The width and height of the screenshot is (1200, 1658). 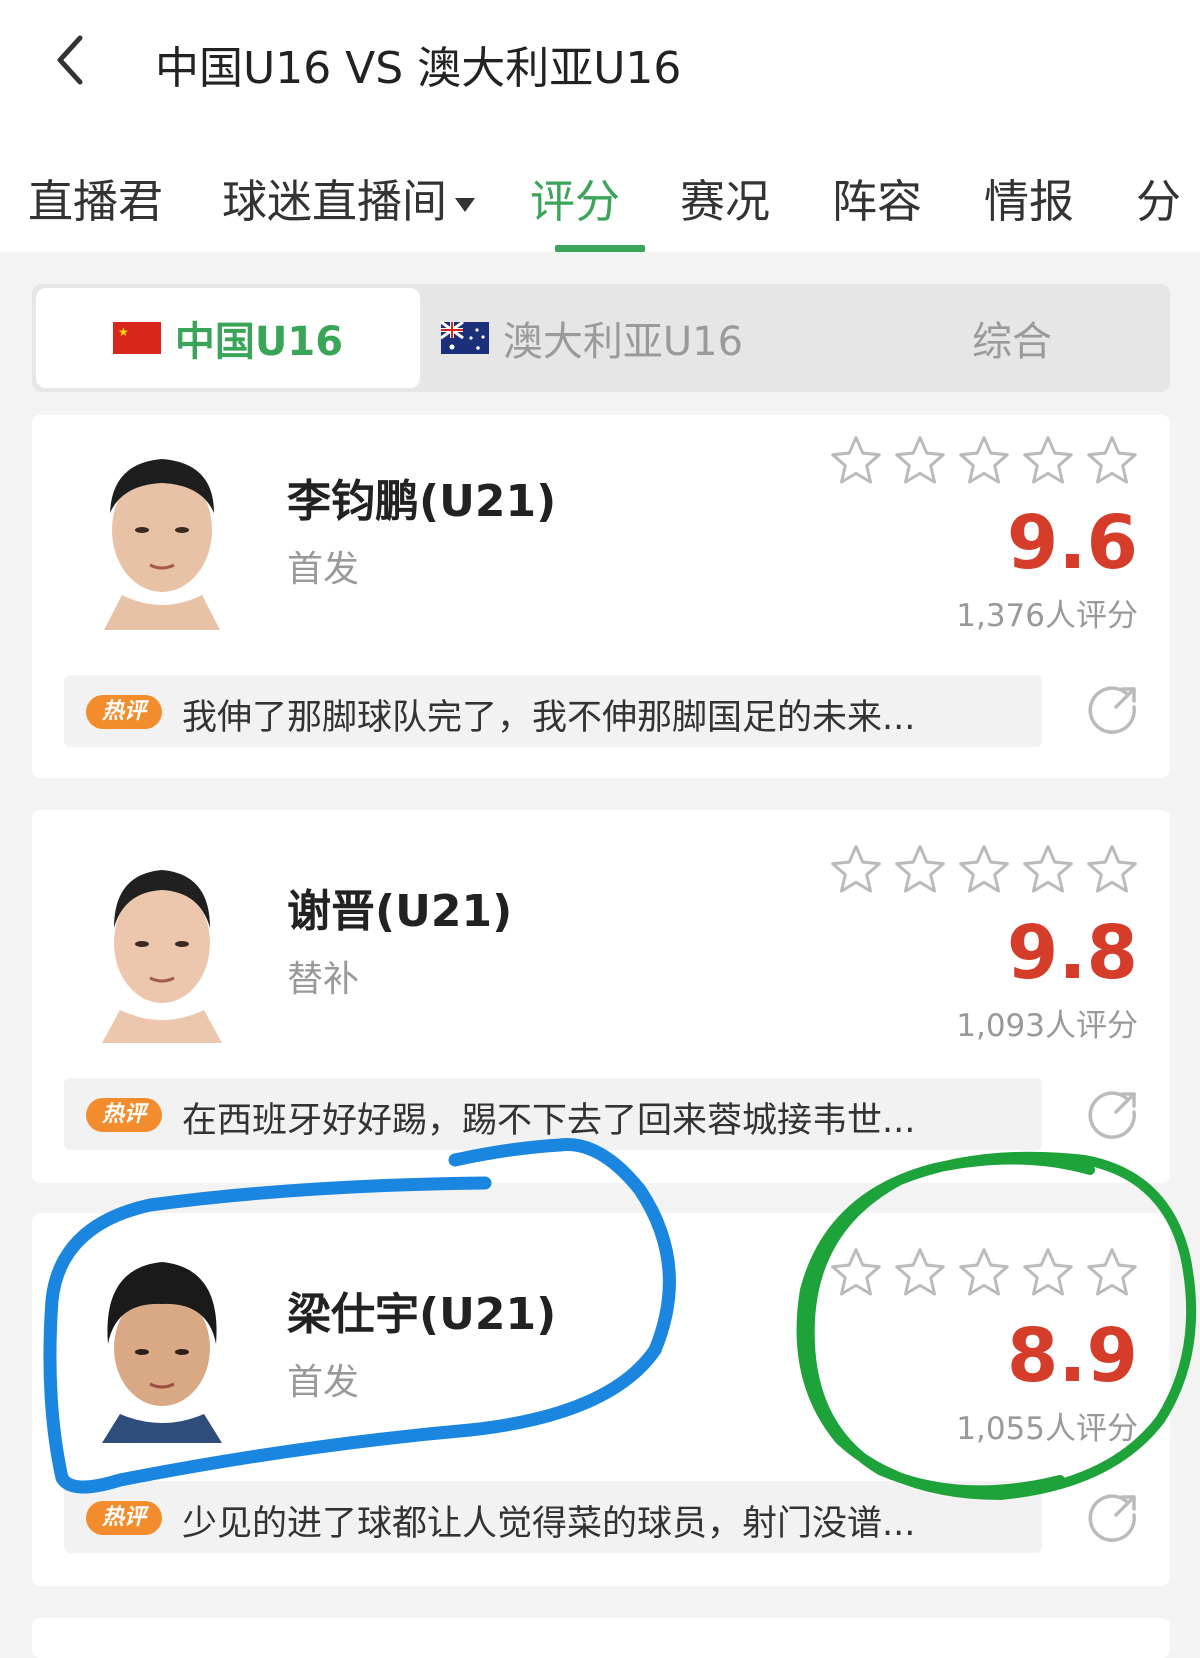 What do you see at coordinates (1072, 953) in the screenshot?
I see `player-score: 9.8` at bounding box center [1072, 953].